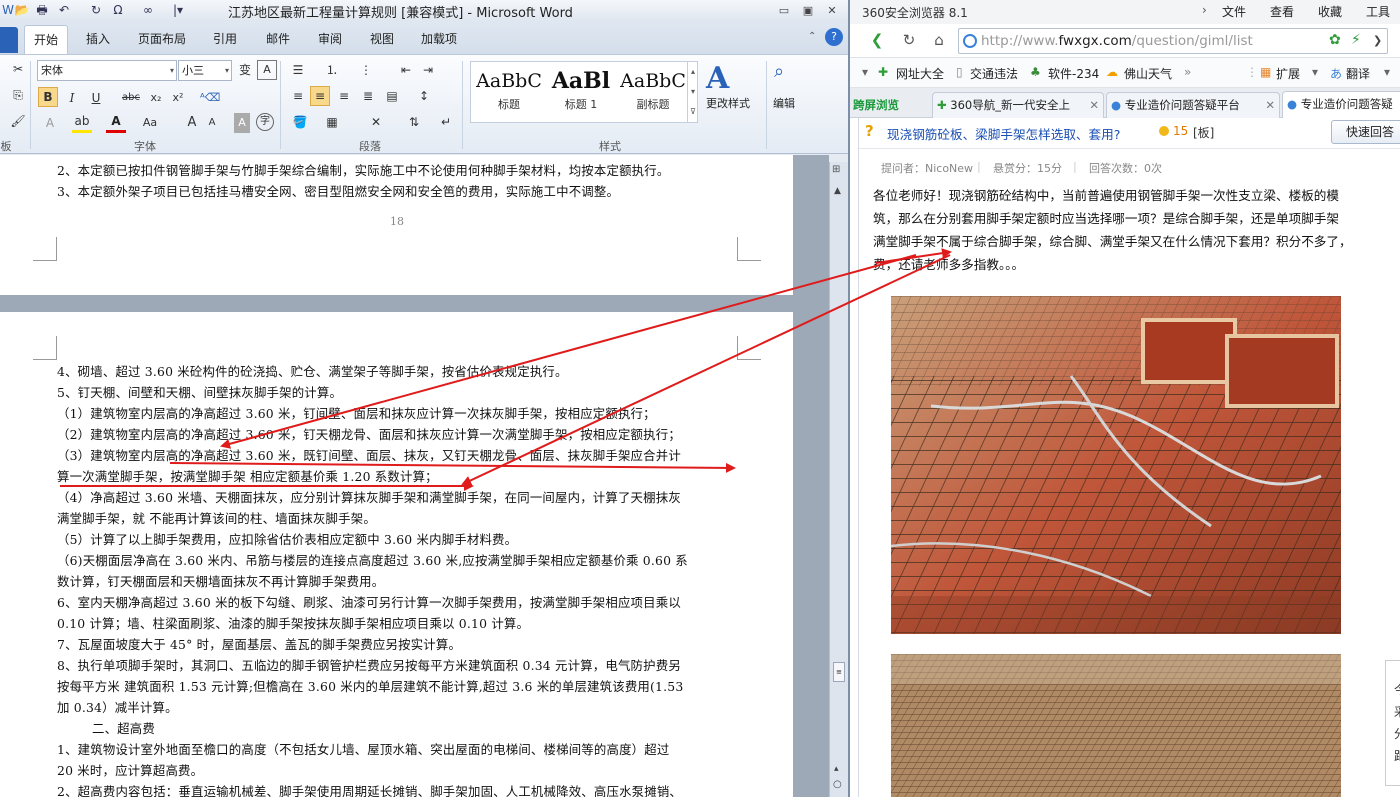  I want to click on copy-icon: ⎘, so click(18, 95).